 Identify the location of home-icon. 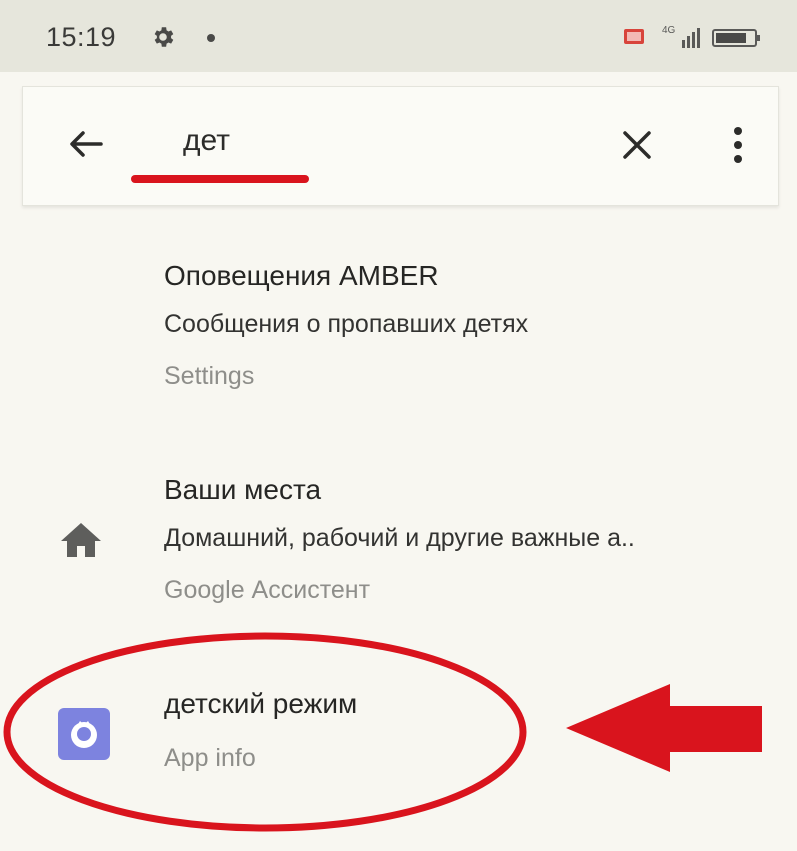
(81, 540).